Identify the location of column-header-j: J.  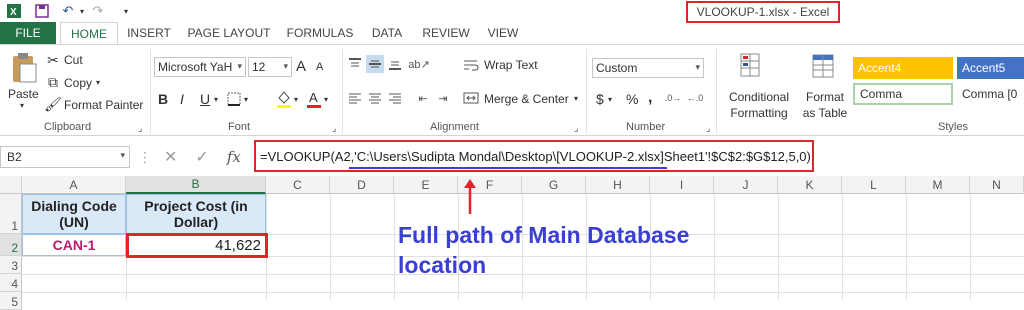
(746, 185).